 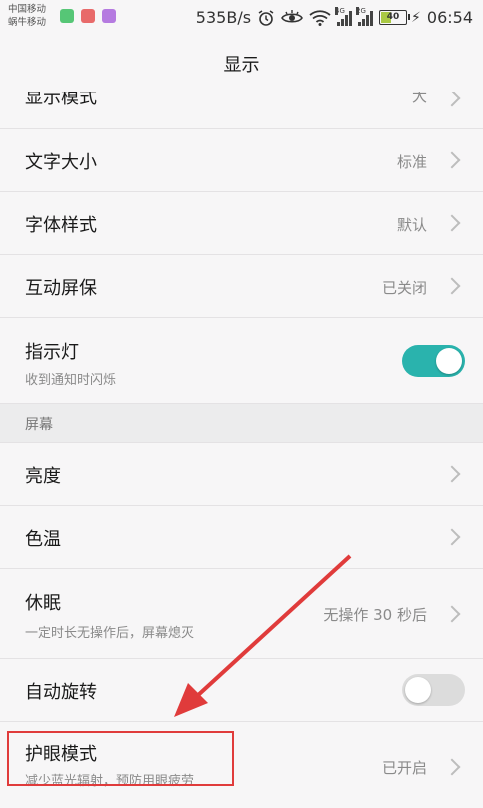 What do you see at coordinates (263, 635) in the screenshot?
I see `red-annotation-arrow` at bounding box center [263, 635].